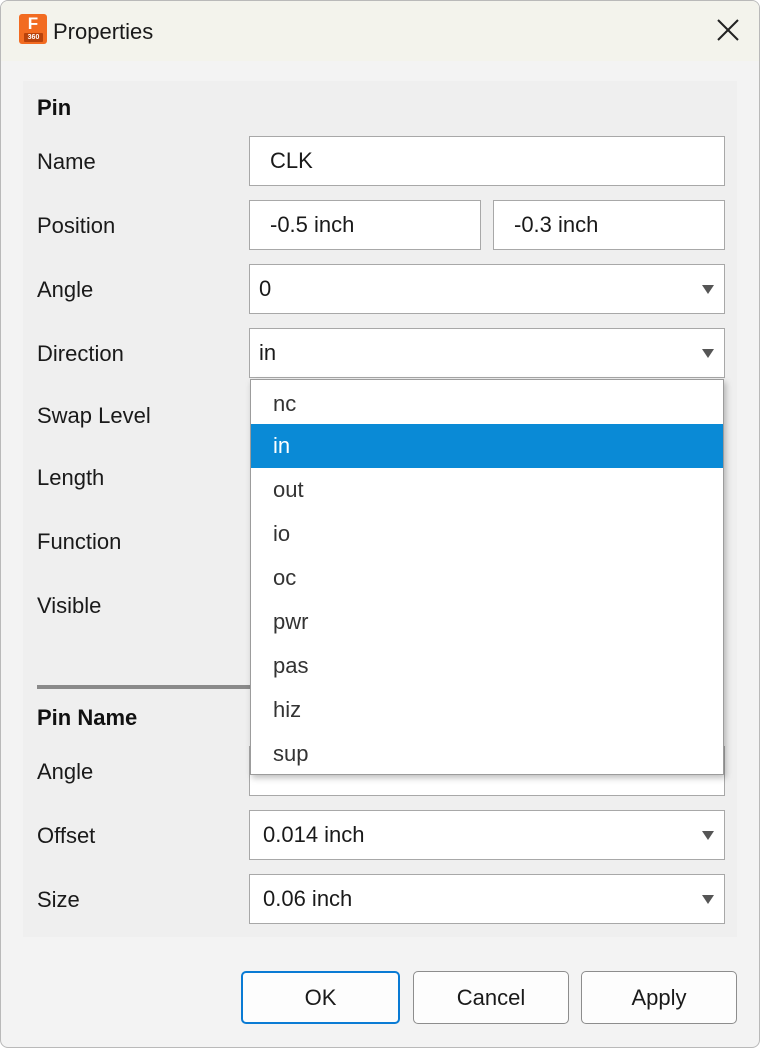 The width and height of the screenshot is (760, 1048). What do you see at coordinates (76, 225) in the screenshot?
I see `position-label: Position` at bounding box center [76, 225].